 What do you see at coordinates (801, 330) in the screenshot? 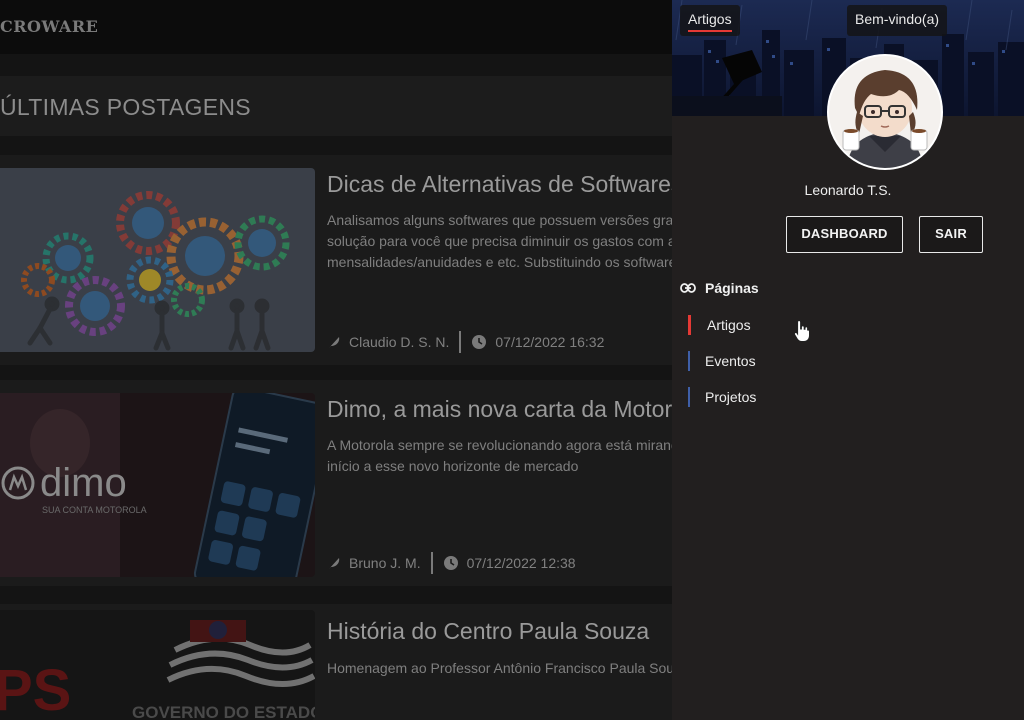
I see `hand-cursor-icon` at bounding box center [801, 330].